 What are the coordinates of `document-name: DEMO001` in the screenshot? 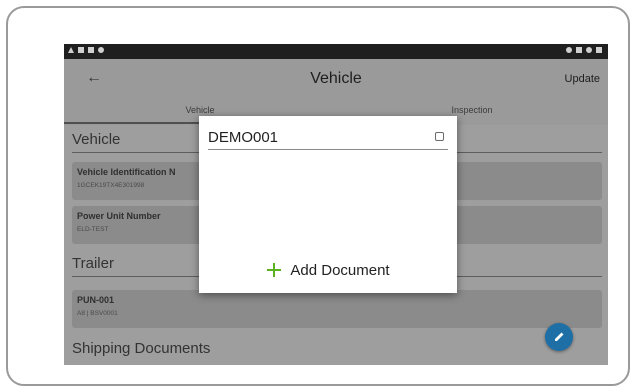 It's located at (243, 137).